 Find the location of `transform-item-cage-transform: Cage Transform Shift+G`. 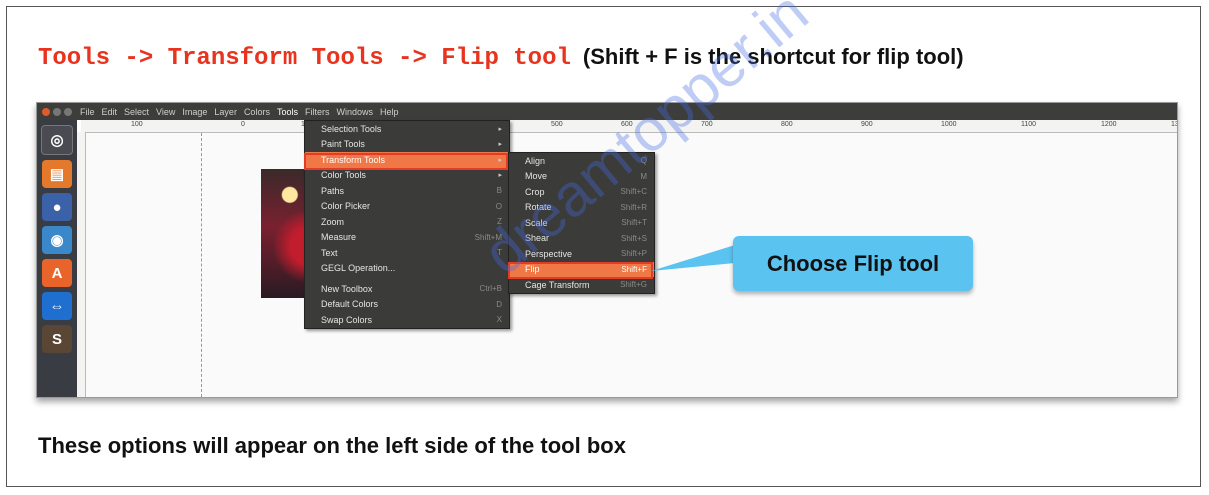

transform-item-cage-transform: Cage Transform Shift+G is located at coordinates (581, 285).